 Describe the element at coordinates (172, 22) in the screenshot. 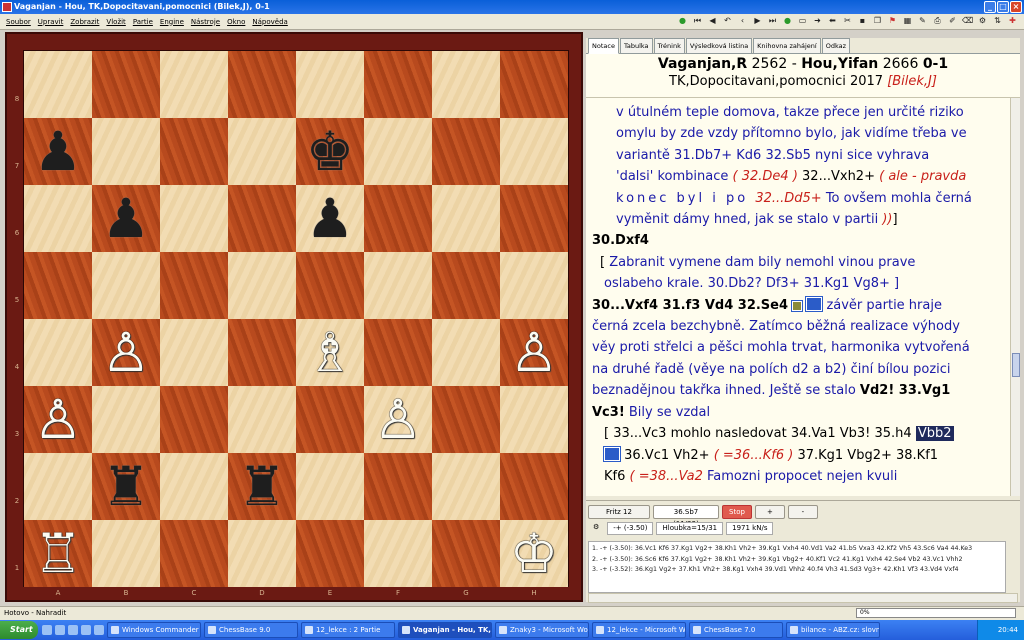

I see `menu-engine: Engine` at that location.